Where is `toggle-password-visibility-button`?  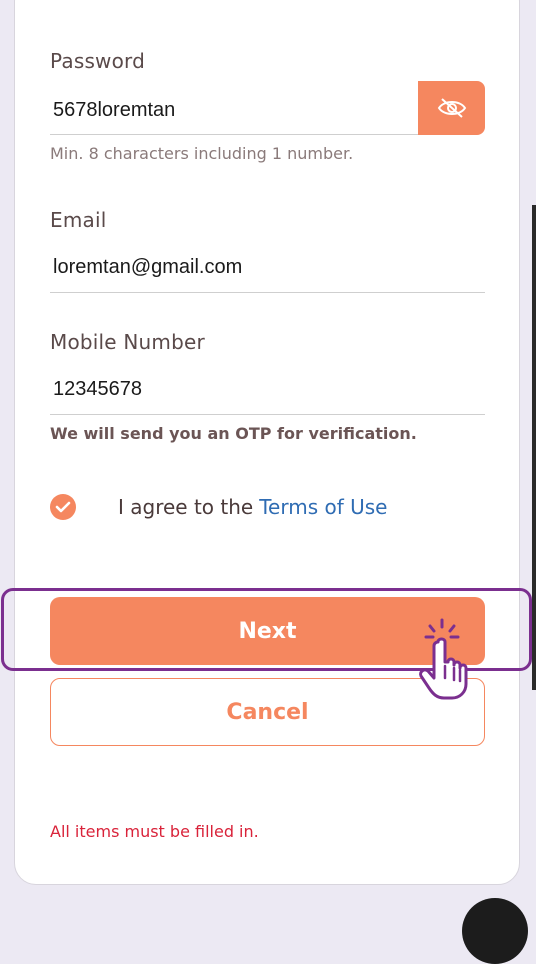
toggle-password-visibility-button is located at coordinates (451, 108).